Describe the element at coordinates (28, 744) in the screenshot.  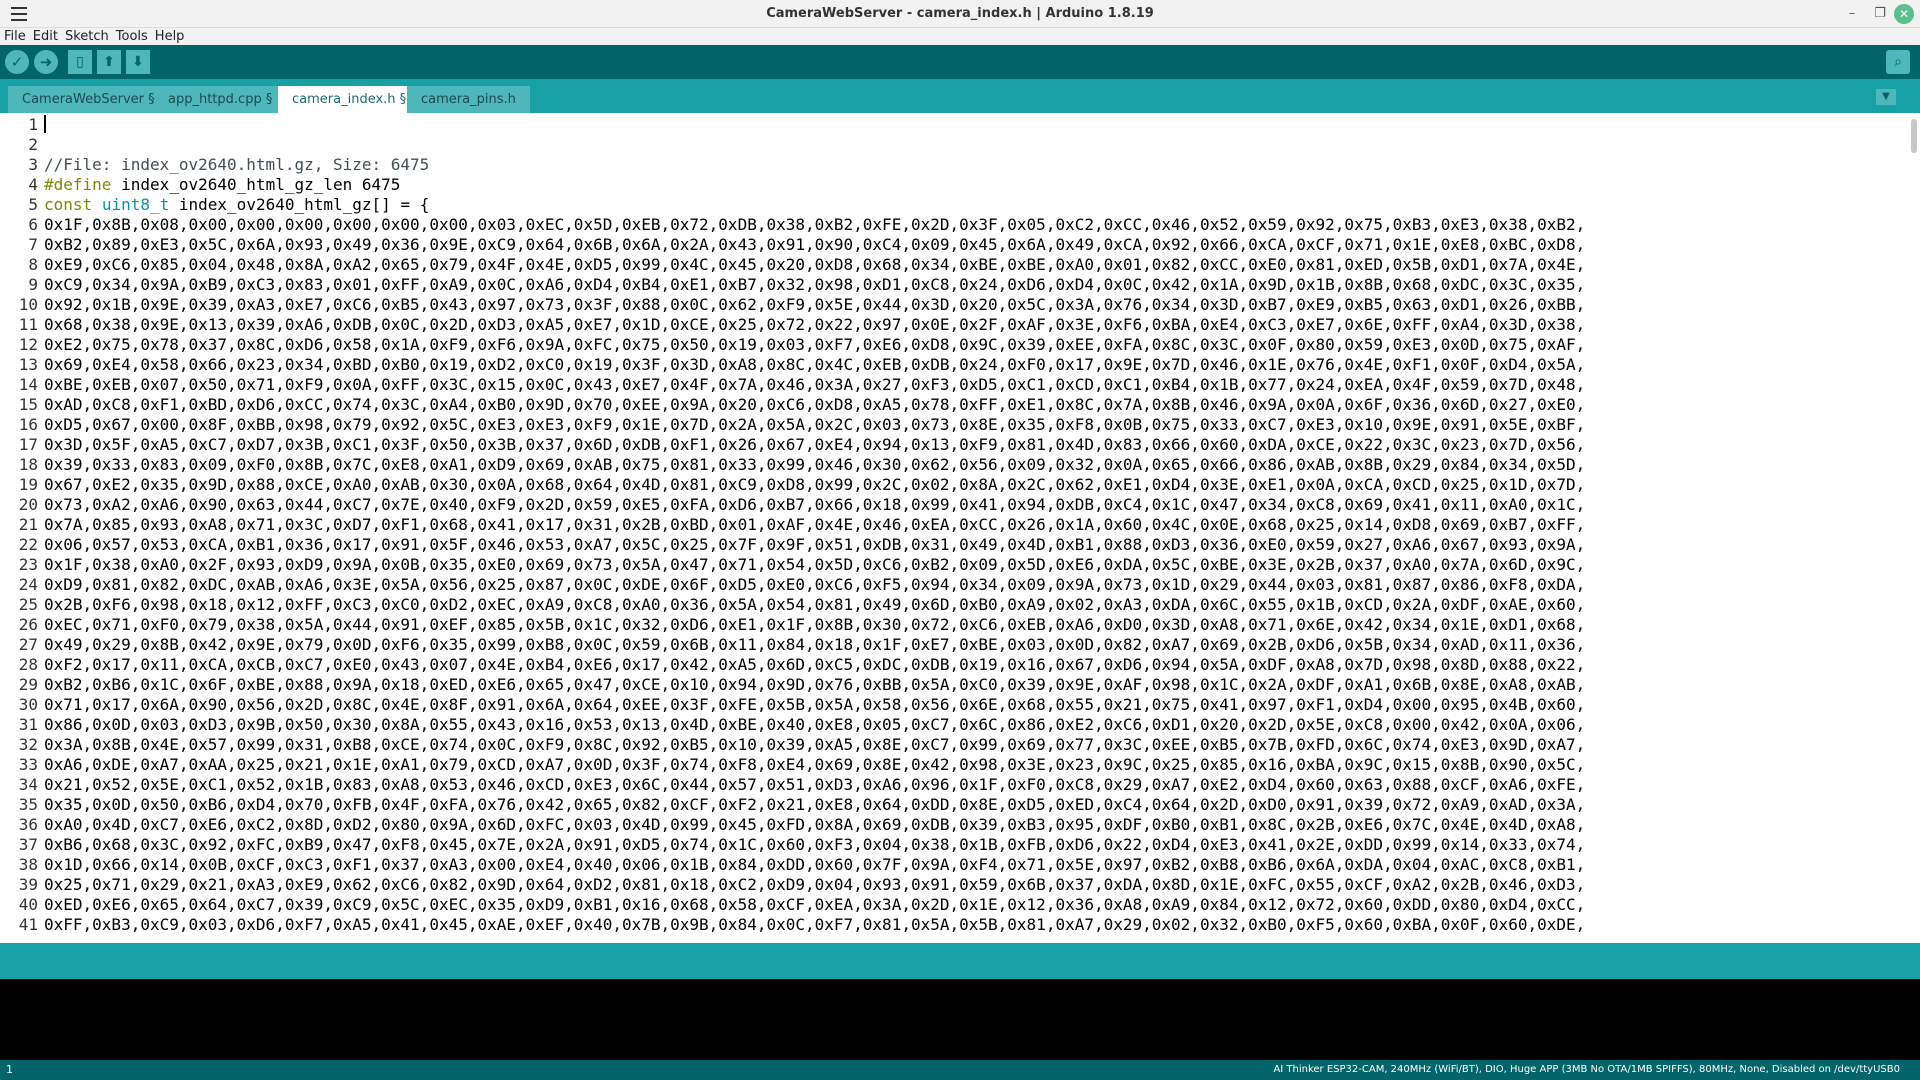
I see `line-number: 32` at that location.